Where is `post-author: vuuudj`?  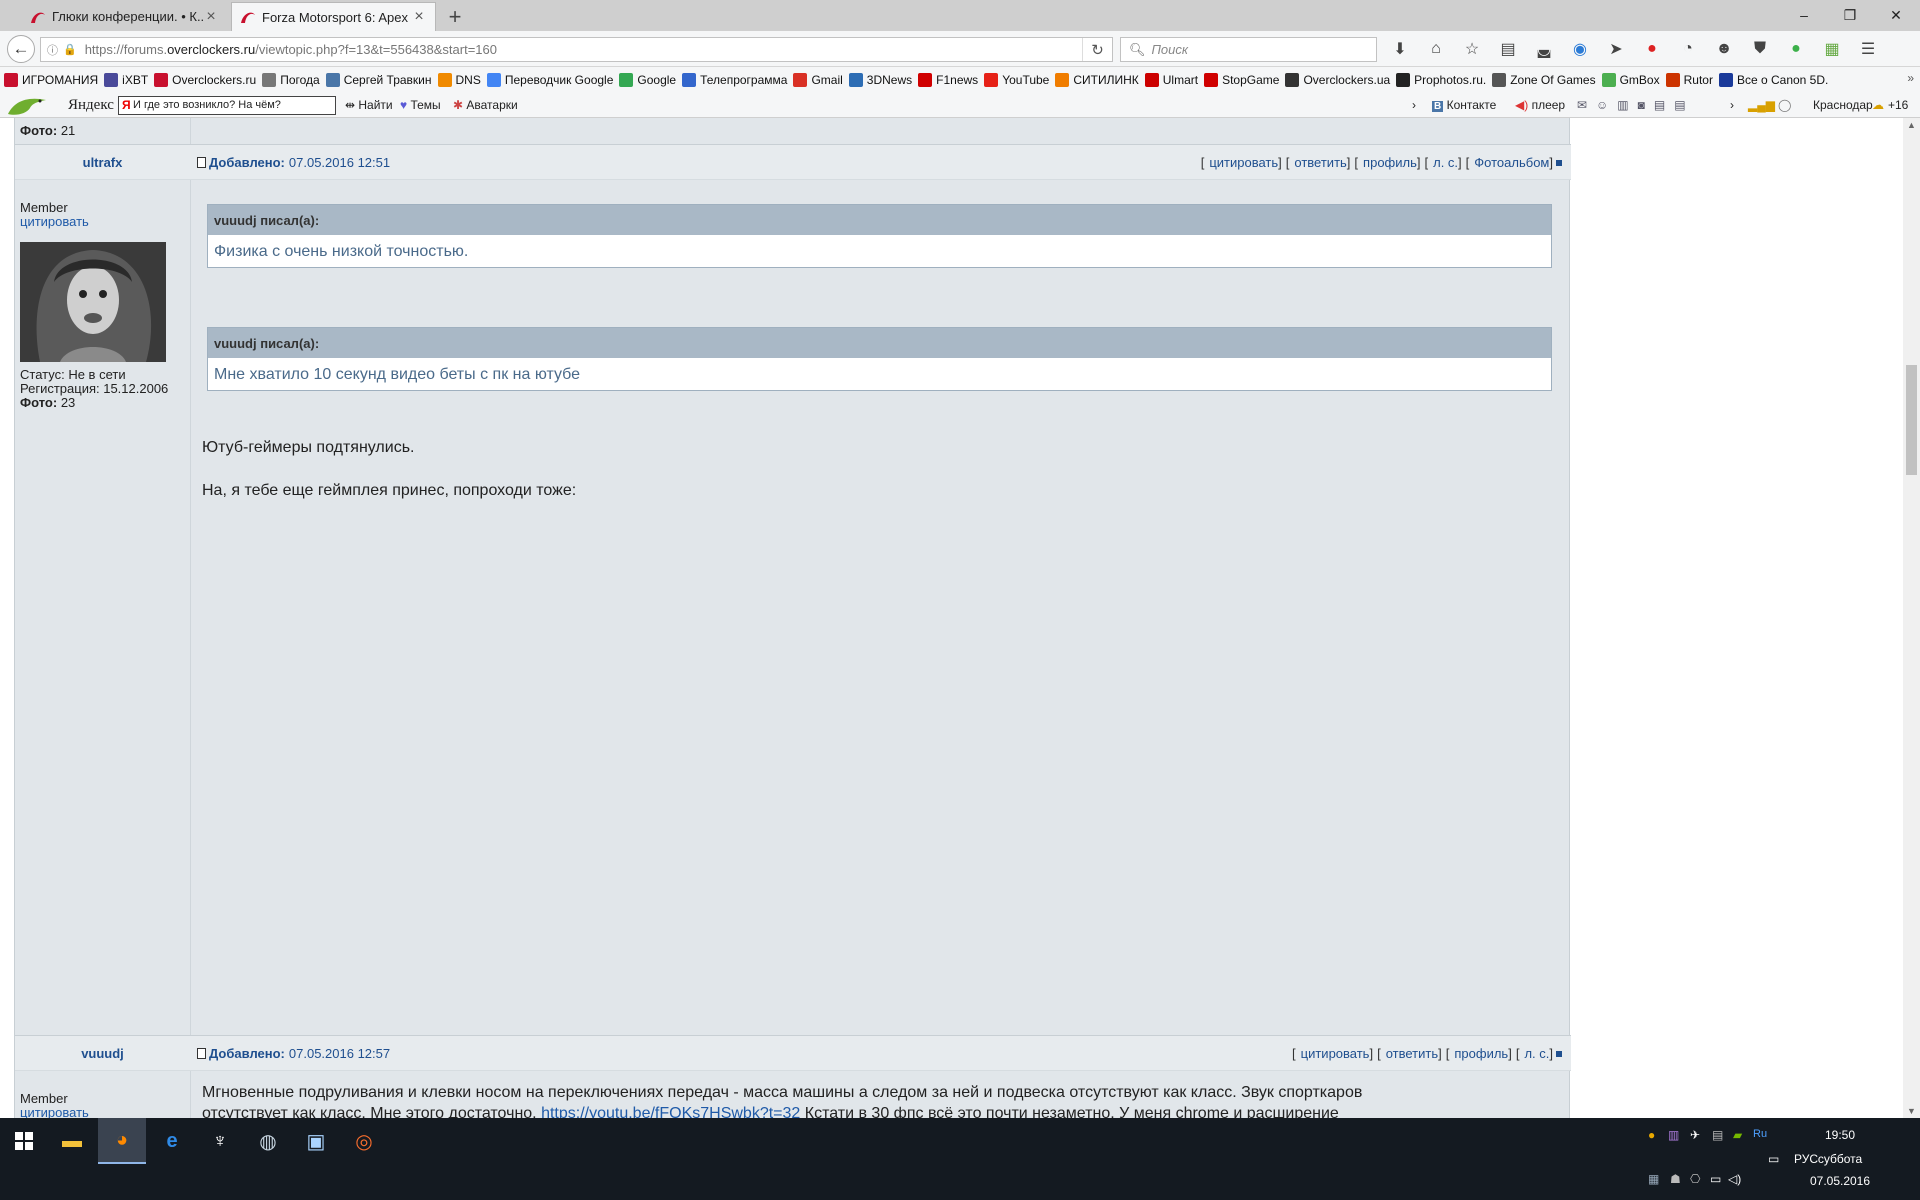 post-author: vuuudj is located at coordinates (102, 1053).